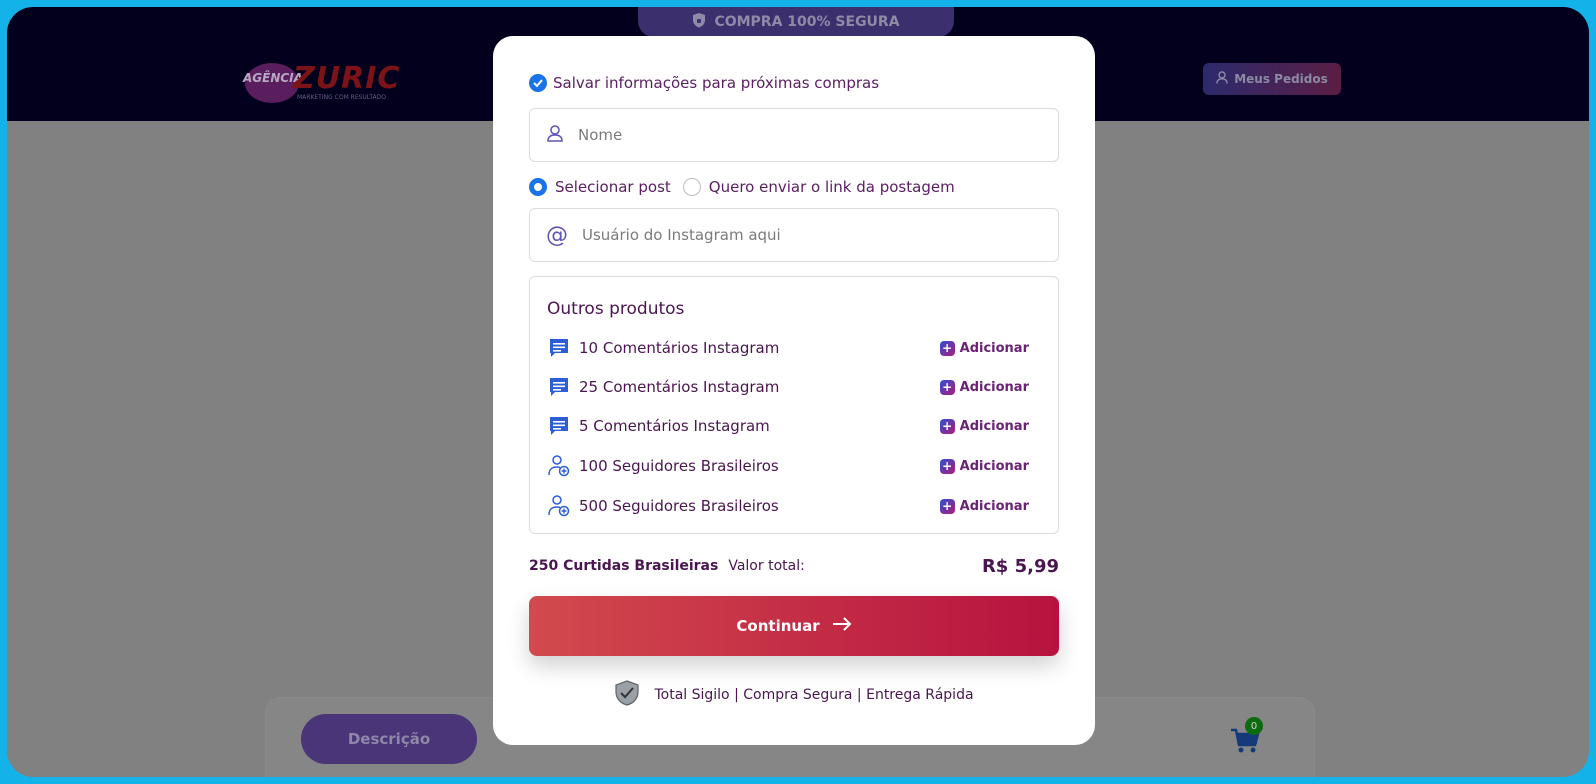 This screenshot has height=784, width=1596. I want to click on continue-label: Continuar, so click(778, 626).